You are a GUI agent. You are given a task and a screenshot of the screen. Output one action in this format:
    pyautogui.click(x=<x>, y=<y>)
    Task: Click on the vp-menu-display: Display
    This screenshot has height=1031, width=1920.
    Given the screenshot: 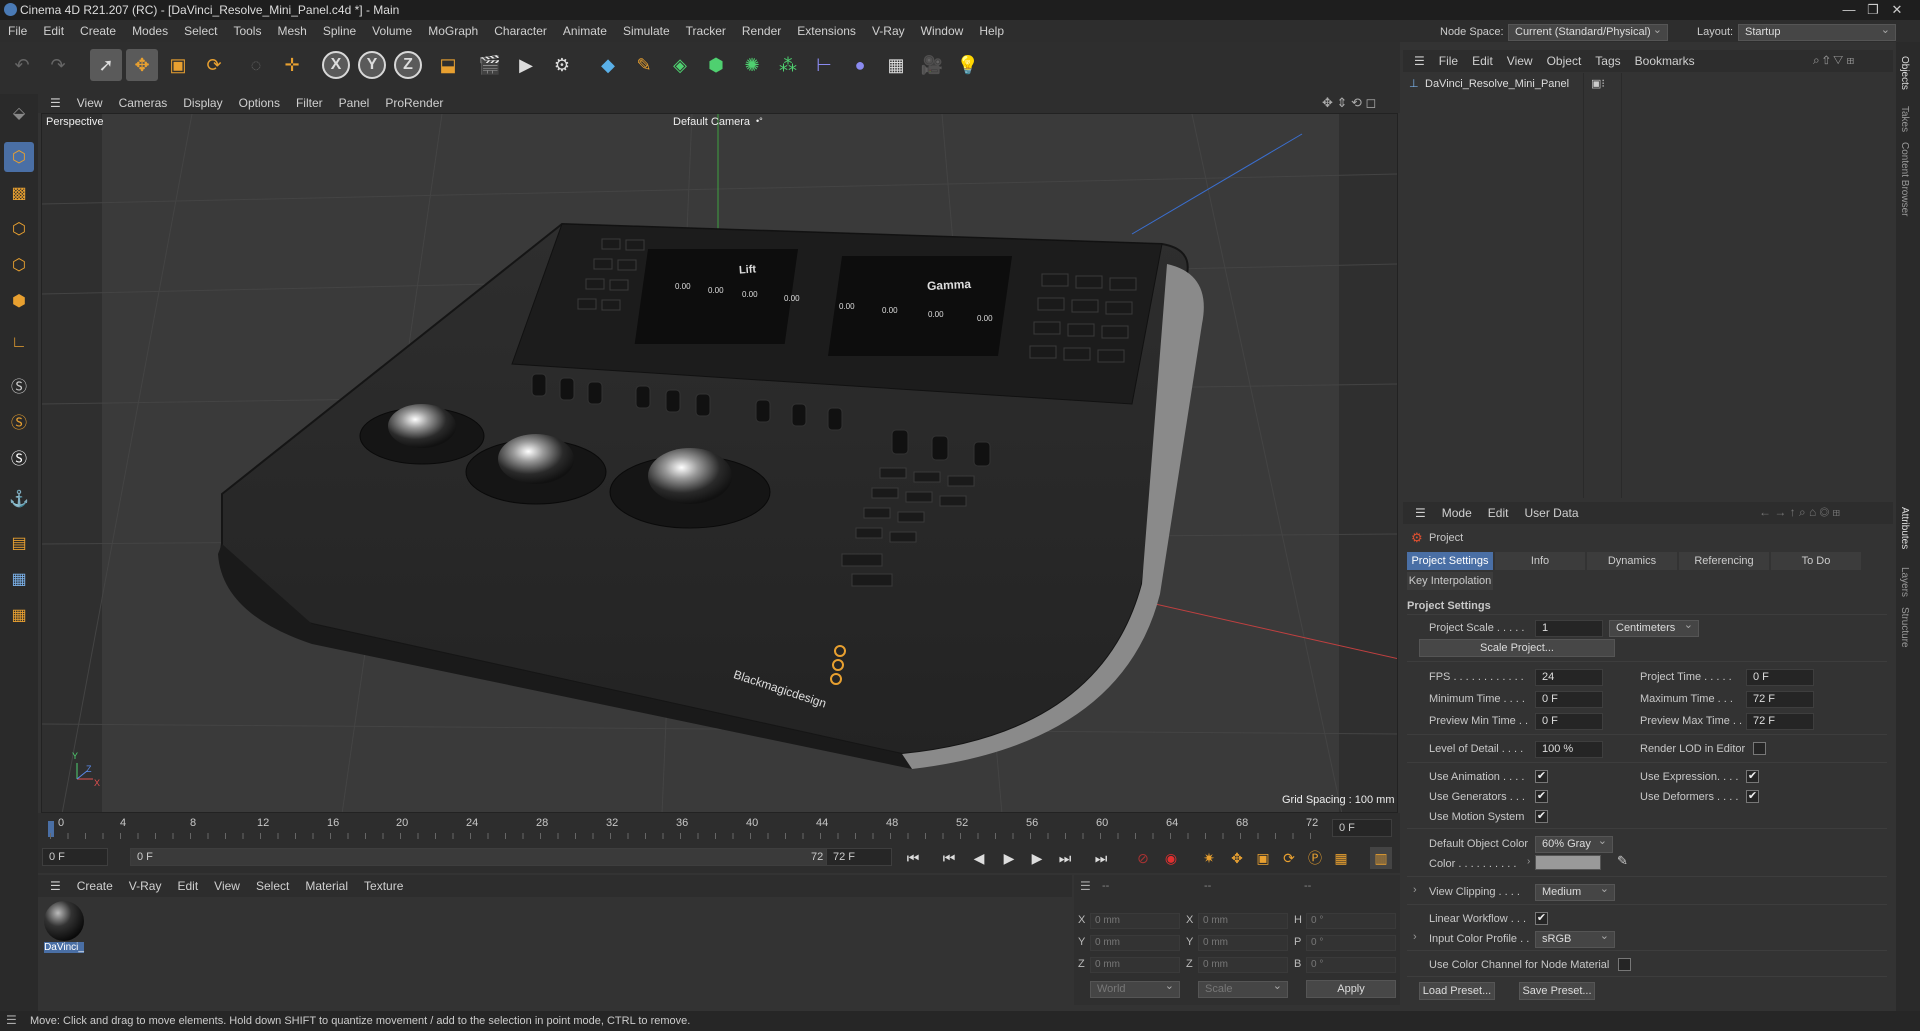 What is the action you would take?
    pyautogui.click(x=202, y=103)
    